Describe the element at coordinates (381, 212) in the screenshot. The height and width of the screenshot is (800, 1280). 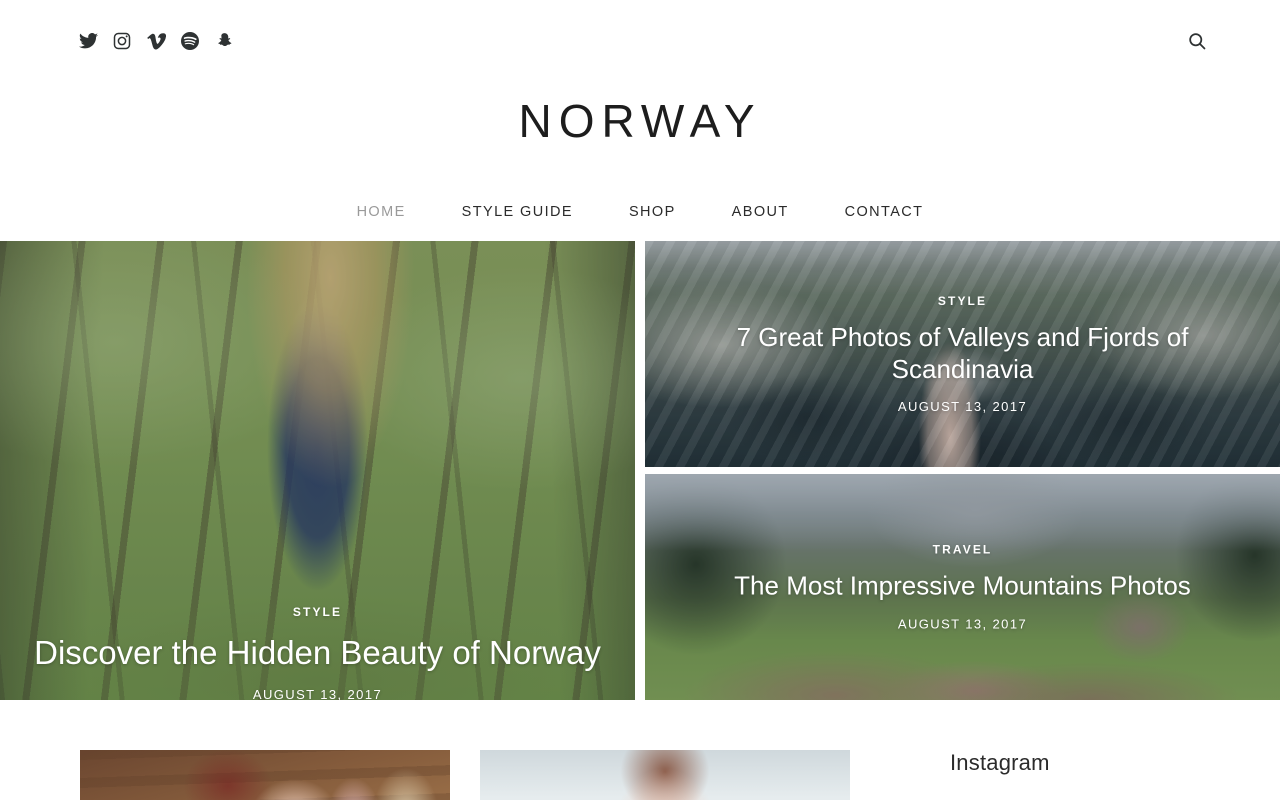
I see `nav-item-home: HOME` at that location.